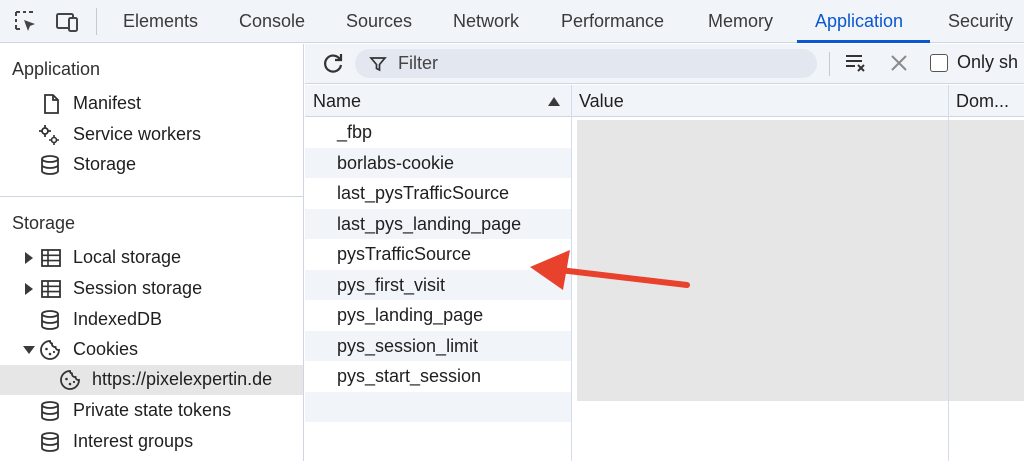 The width and height of the screenshot is (1024, 461). Describe the element at coordinates (333, 64) in the screenshot. I see `refresh-icon` at that location.